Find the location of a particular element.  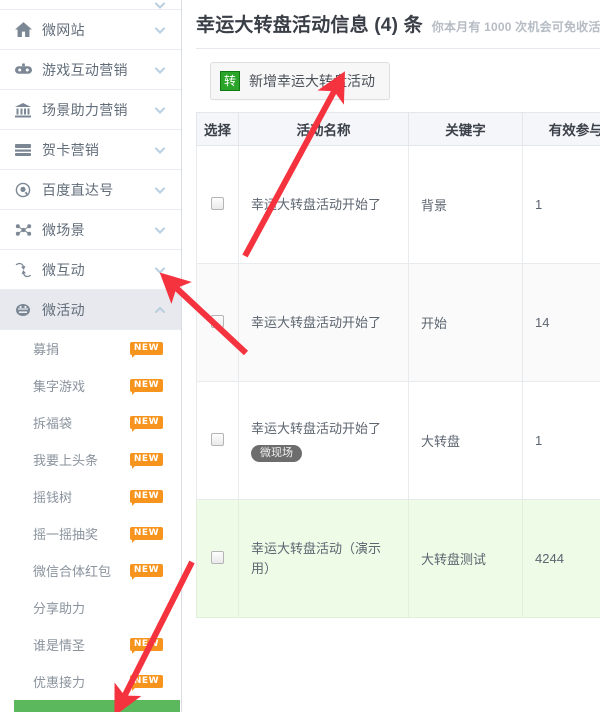

sidebar-subitem-6: 微信合体红包 NEW is located at coordinates (90, 570).